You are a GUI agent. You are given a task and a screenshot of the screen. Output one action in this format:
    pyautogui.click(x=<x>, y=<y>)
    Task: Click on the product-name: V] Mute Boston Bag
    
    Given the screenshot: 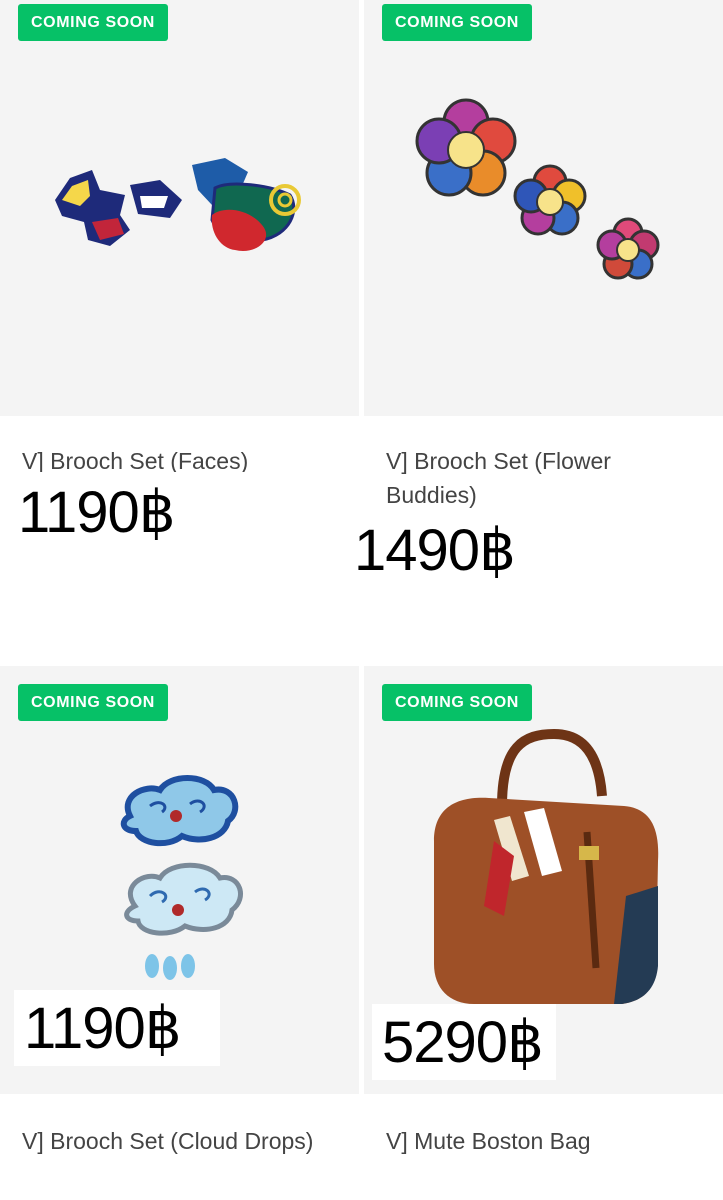 What is the action you would take?
    pyautogui.click(x=546, y=1141)
    